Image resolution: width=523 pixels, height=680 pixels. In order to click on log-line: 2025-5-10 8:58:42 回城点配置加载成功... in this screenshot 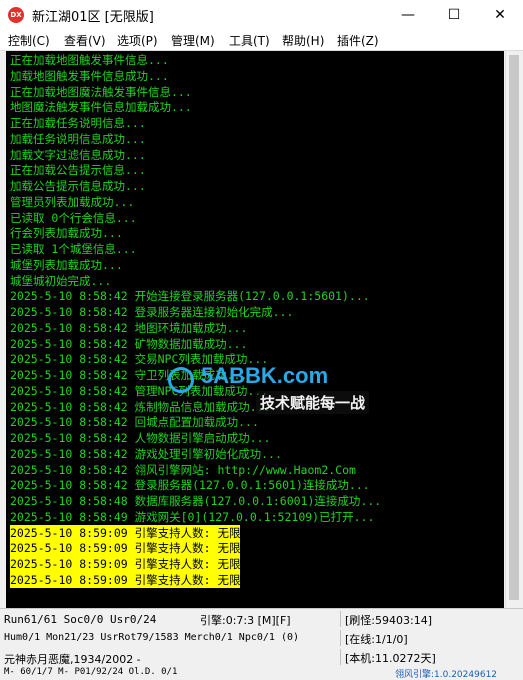, I will do `click(134, 422)`.